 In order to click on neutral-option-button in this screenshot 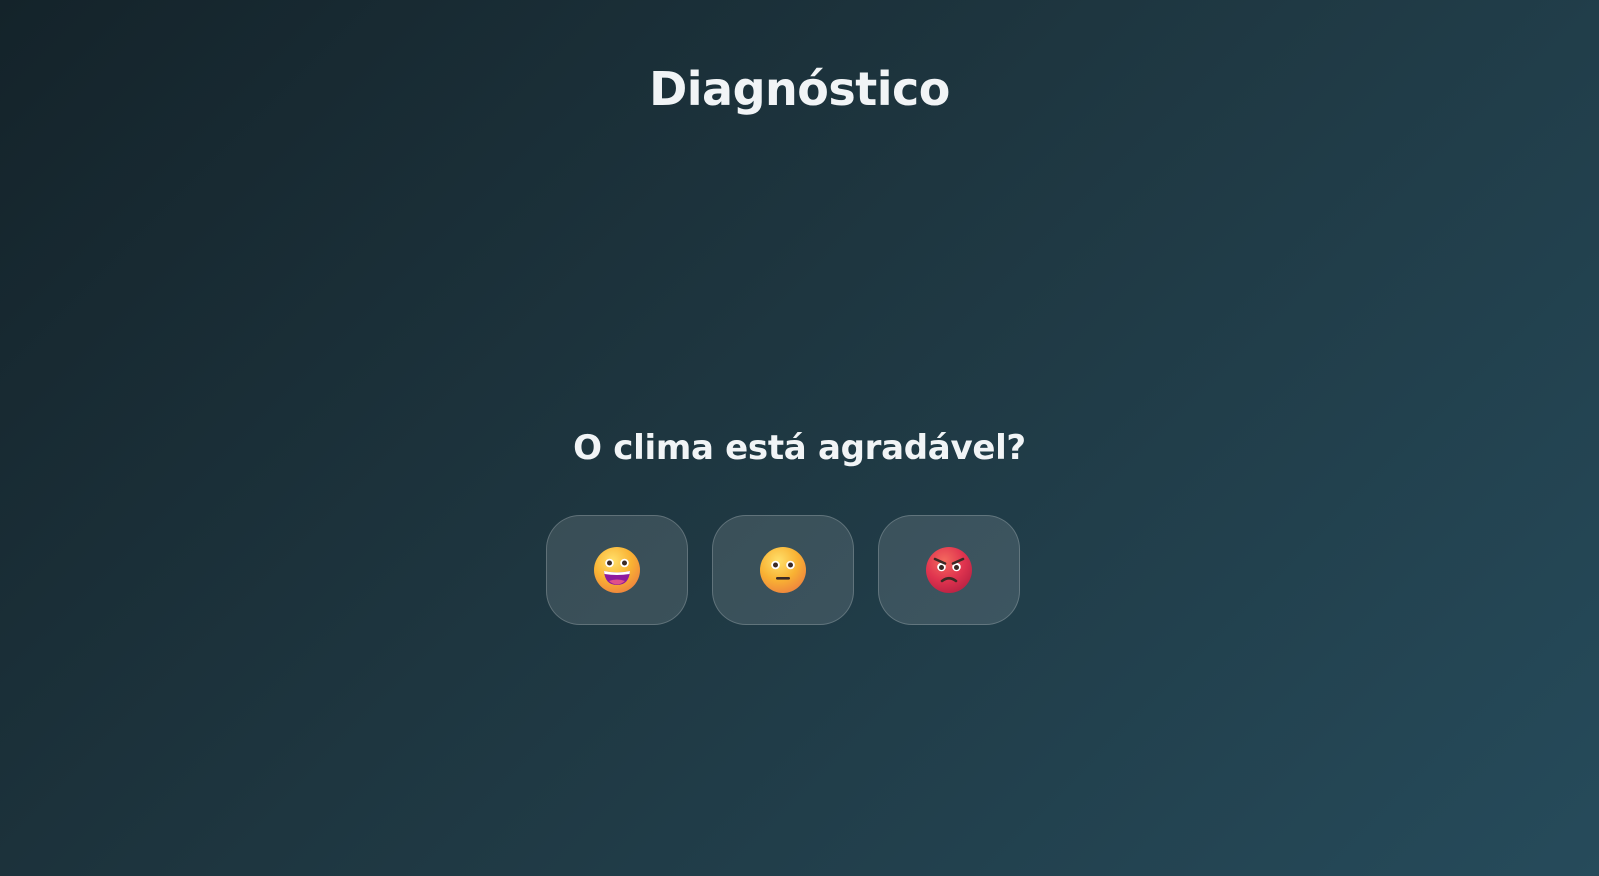, I will do `click(783, 570)`.